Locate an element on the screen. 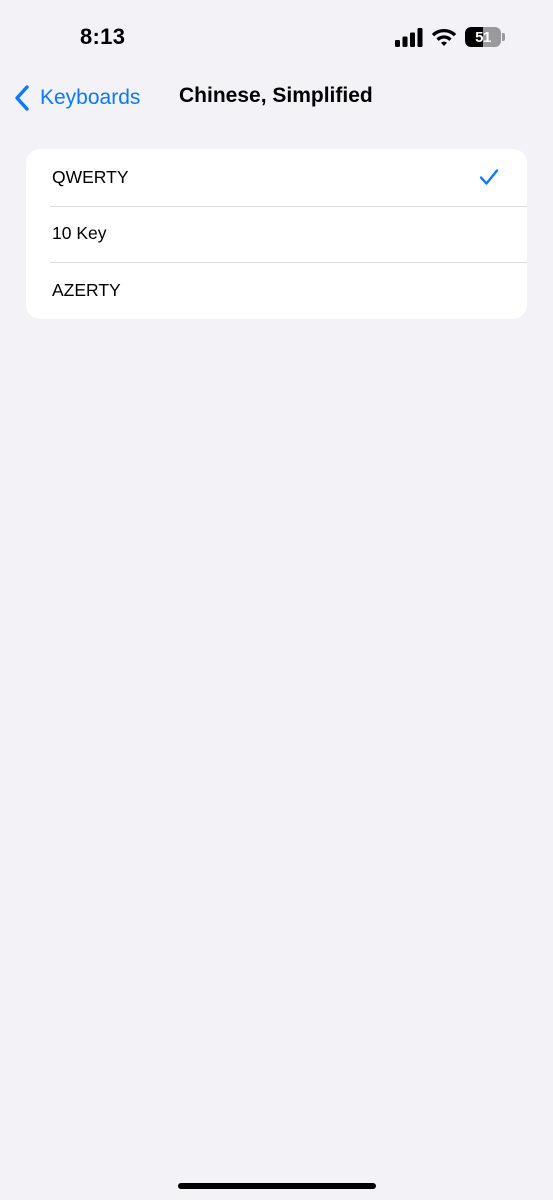  status-icons: 51 is located at coordinates (450, 37).